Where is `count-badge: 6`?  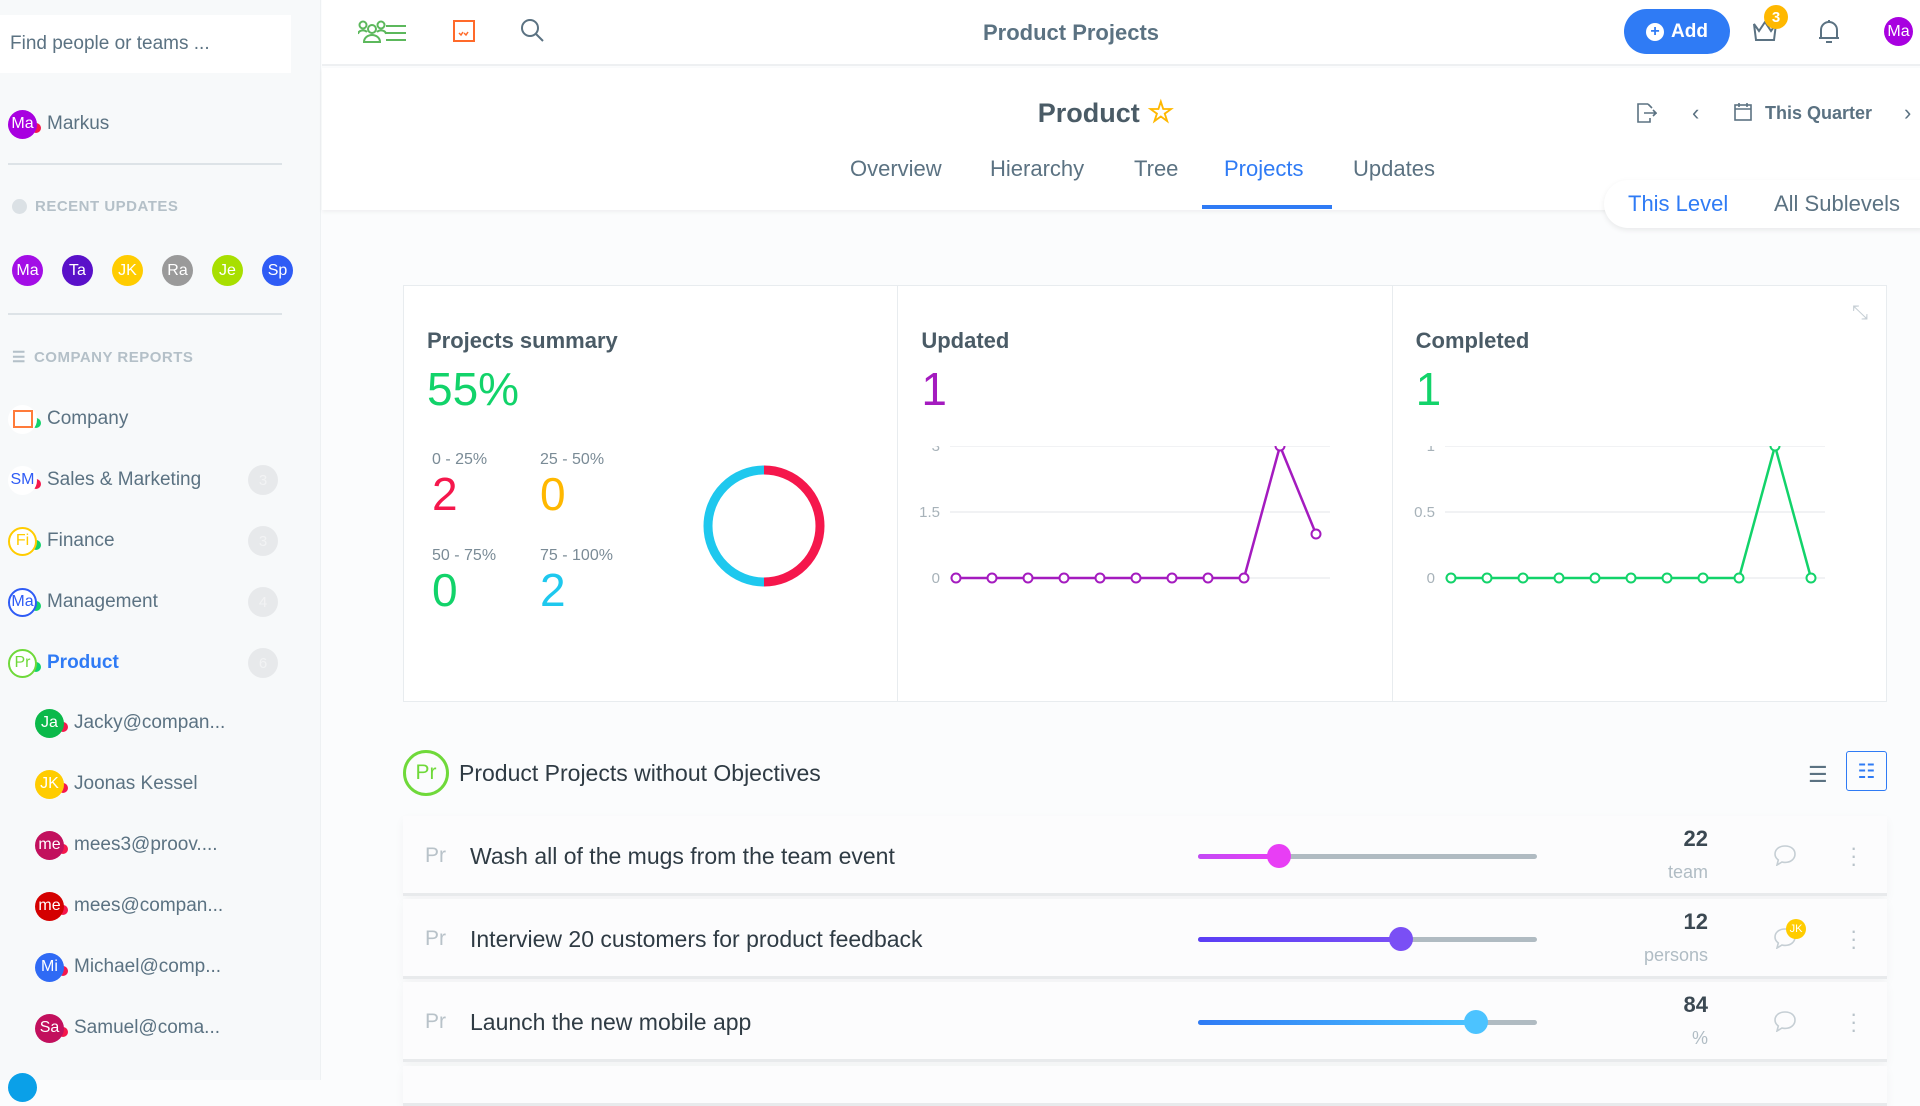
count-badge: 6 is located at coordinates (263, 663).